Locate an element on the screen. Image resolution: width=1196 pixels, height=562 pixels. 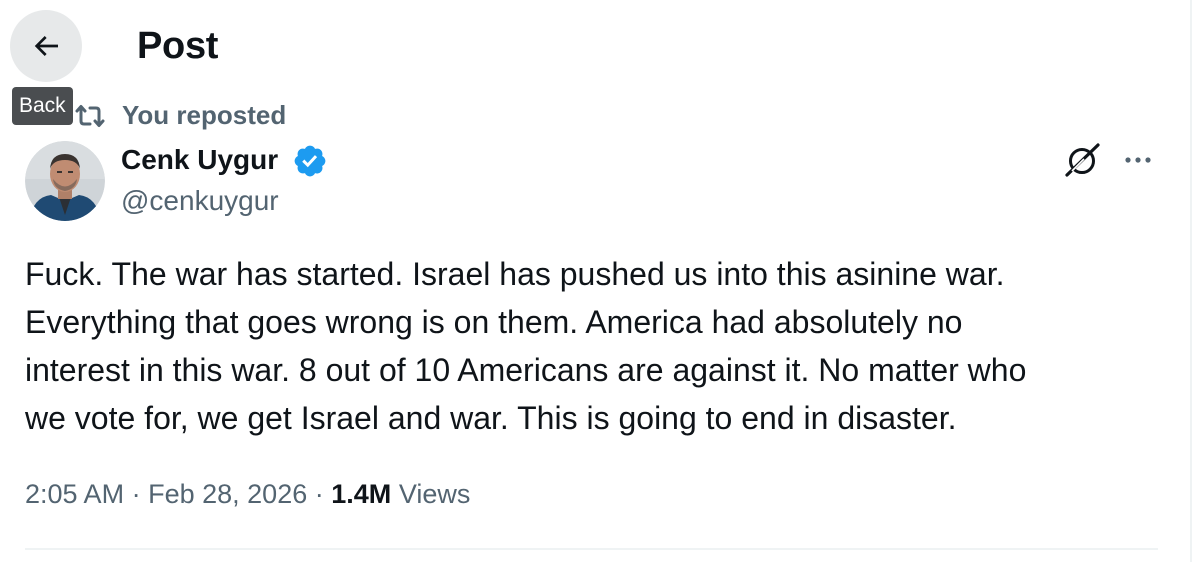
avatar-image is located at coordinates (65, 181).